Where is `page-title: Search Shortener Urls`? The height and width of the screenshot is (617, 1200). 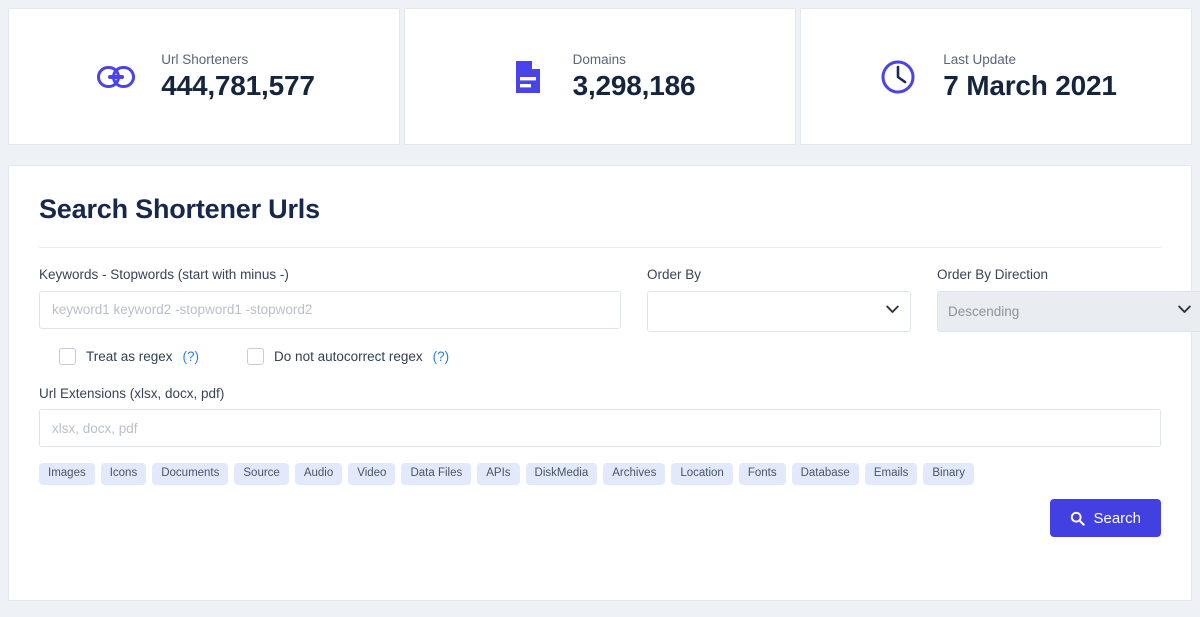
page-title: Search Shortener Urls is located at coordinates (179, 209).